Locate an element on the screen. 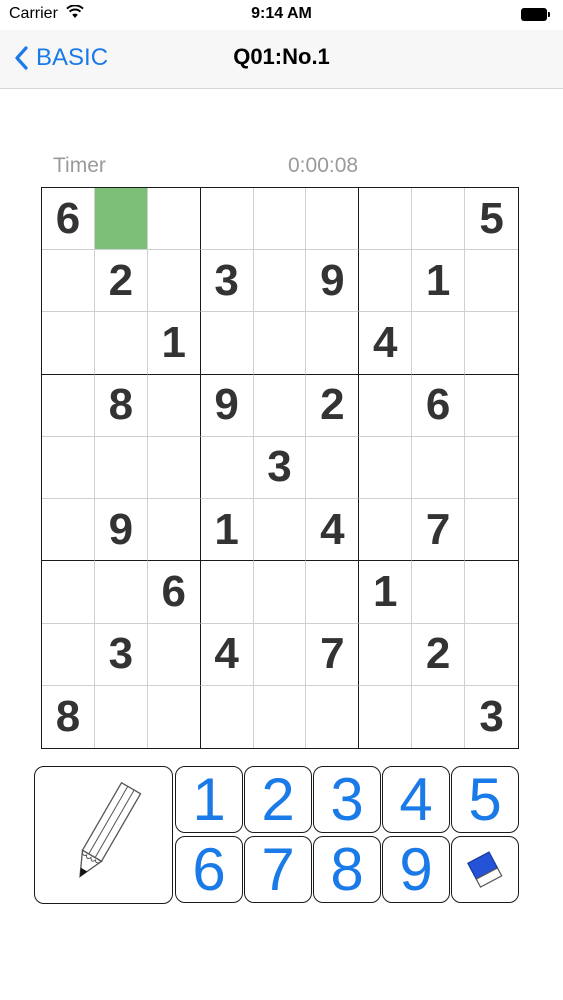 The image size is (563, 1000). number-key-5: 5 is located at coordinates (485, 799).